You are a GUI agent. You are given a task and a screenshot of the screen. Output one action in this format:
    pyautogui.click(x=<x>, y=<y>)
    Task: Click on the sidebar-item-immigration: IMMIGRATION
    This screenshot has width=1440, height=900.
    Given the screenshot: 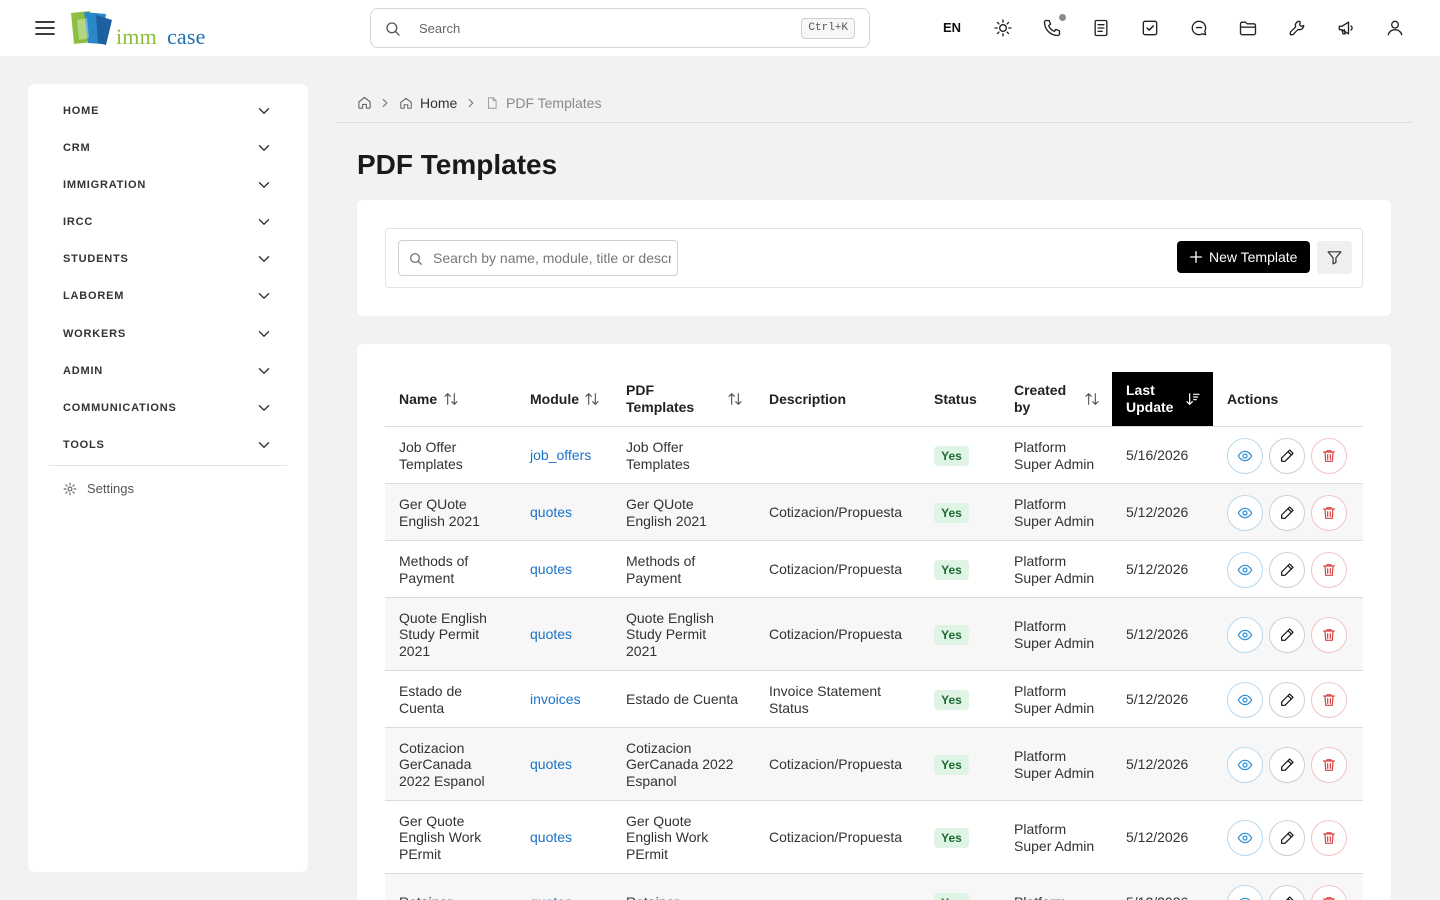 What is the action you would take?
    pyautogui.click(x=168, y=185)
    